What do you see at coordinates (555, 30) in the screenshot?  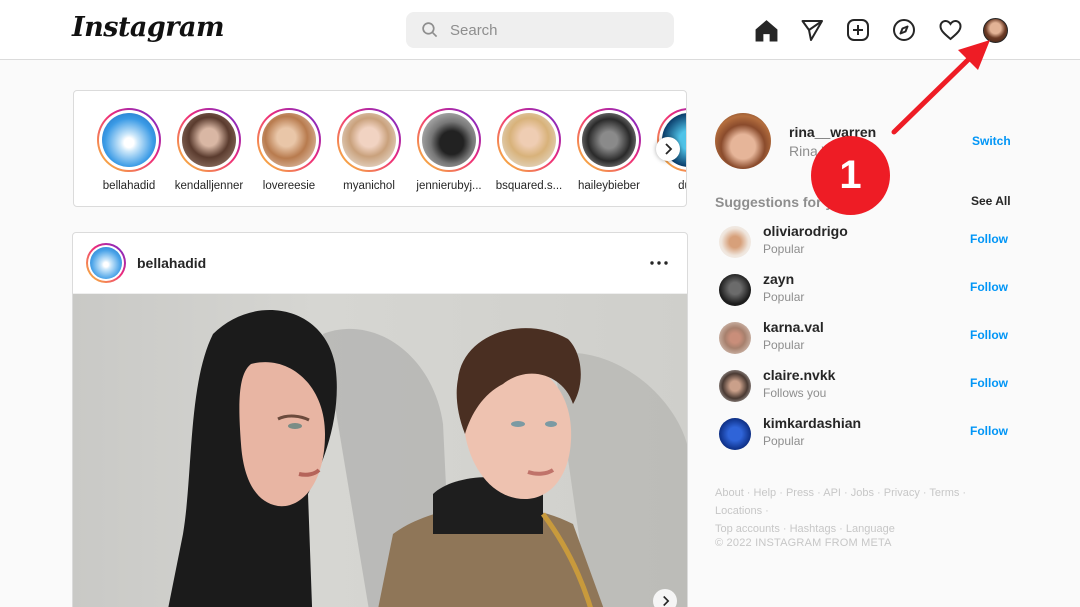 I see `search-input` at bounding box center [555, 30].